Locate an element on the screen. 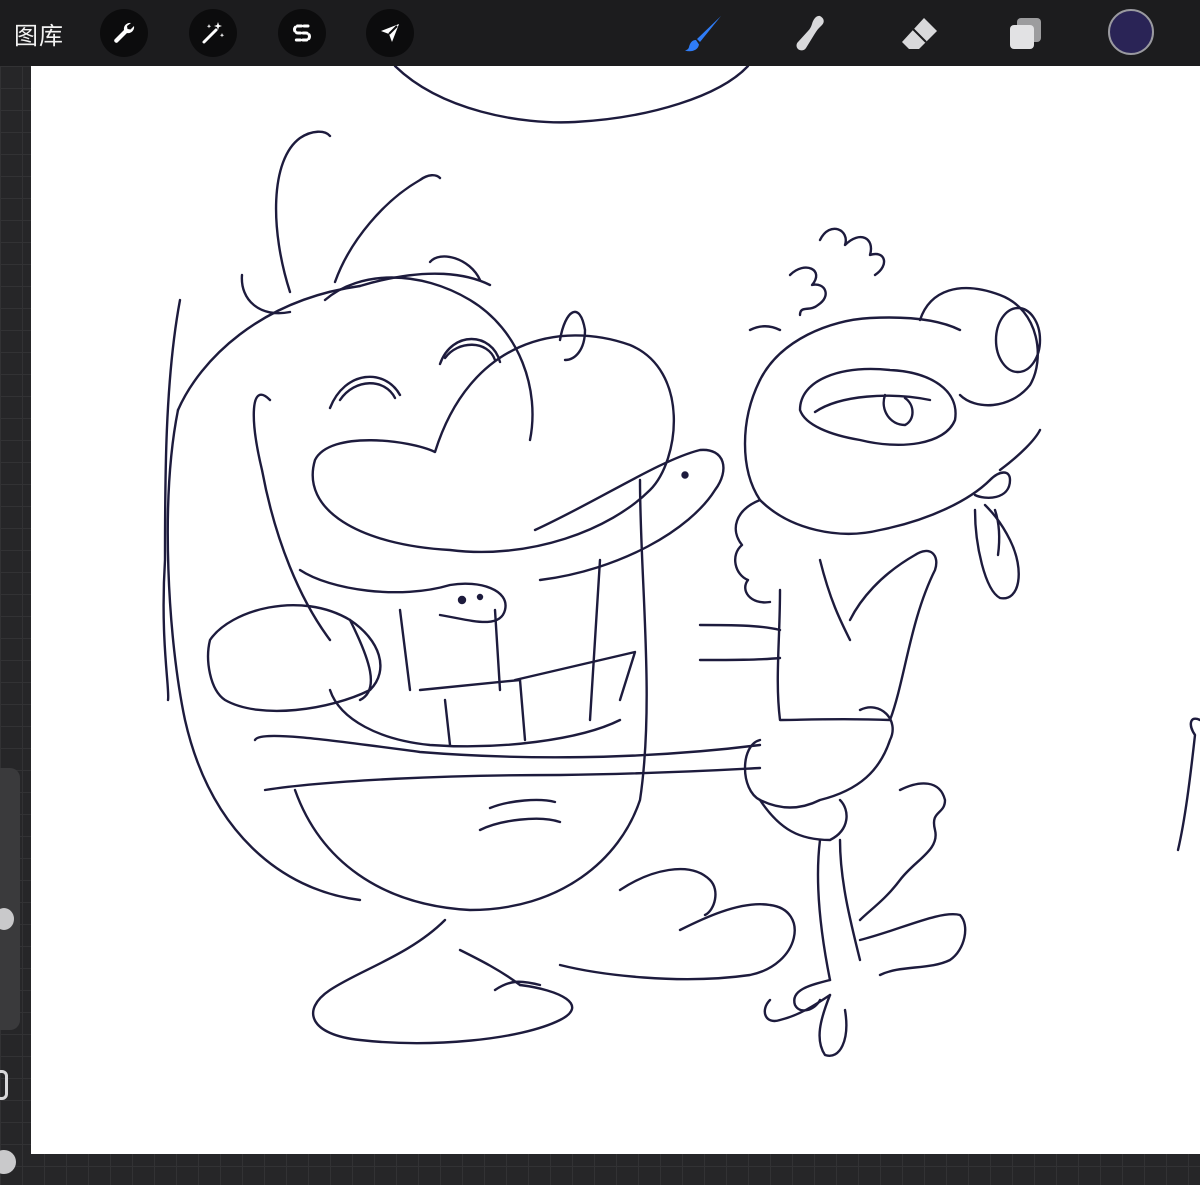 This screenshot has height=1185, width=1200. eraser-icon is located at coordinates (919, 33).